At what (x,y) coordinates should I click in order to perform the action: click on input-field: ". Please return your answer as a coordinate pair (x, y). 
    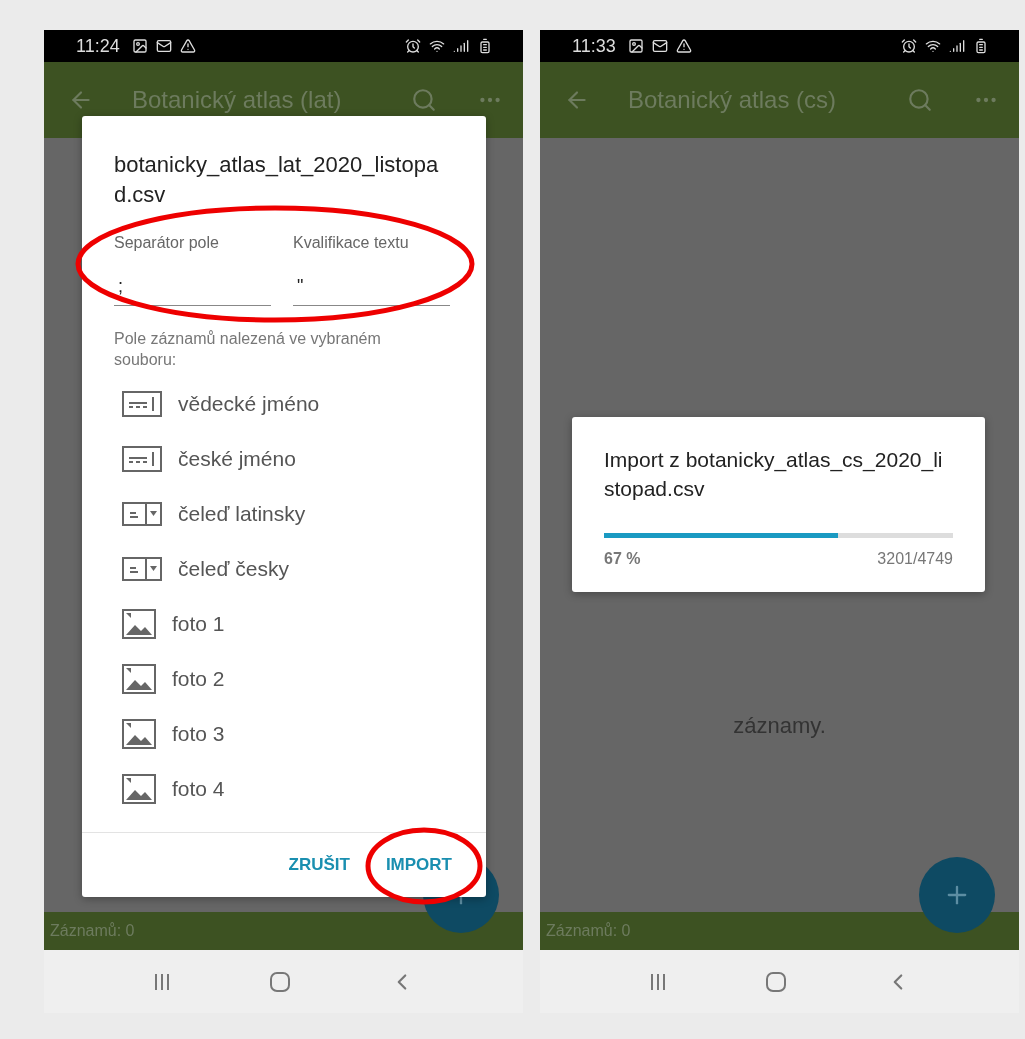
    Looking at the image, I should click on (371, 288).